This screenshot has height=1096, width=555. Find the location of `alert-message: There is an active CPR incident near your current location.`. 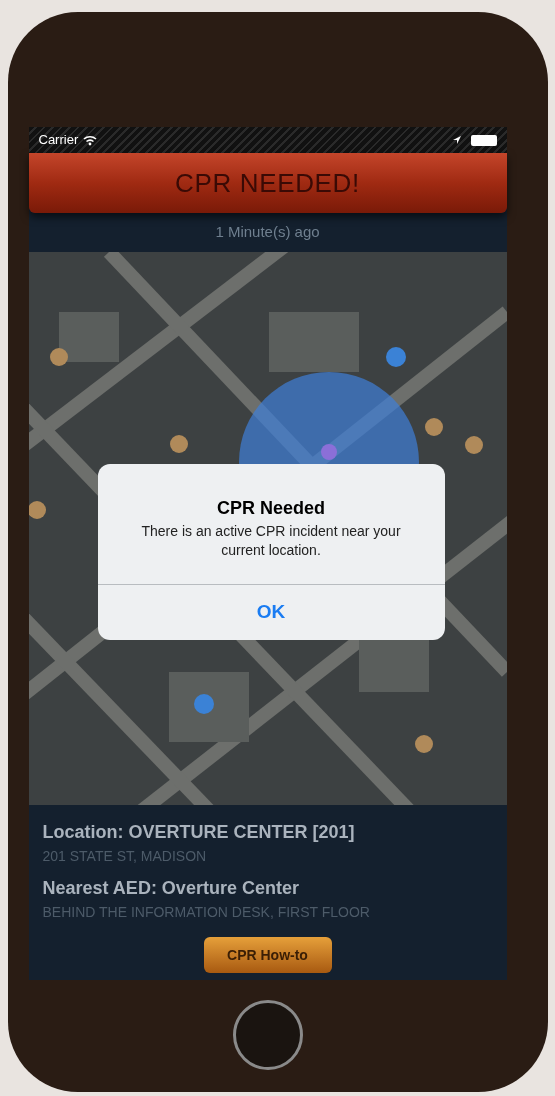

alert-message: There is an active CPR incident near your current location. is located at coordinates (271, 540).